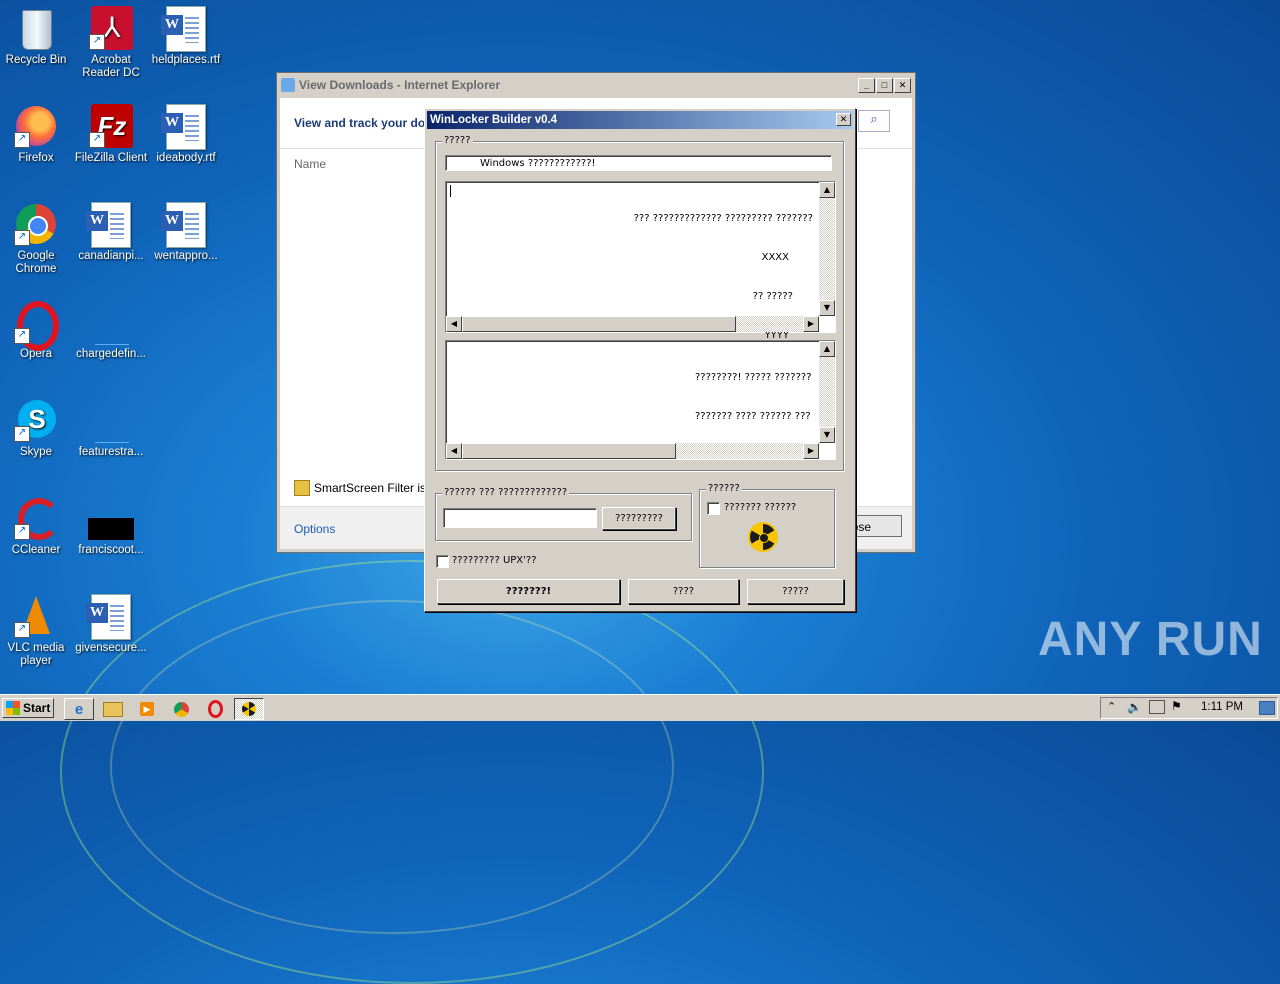 The width and height of the screenshot is (1280, 984). Describe the element at coordinates (38, 526) in the screenshot. I see `desktop-icon-ccleaner: ↗ CCleaner` at that location.